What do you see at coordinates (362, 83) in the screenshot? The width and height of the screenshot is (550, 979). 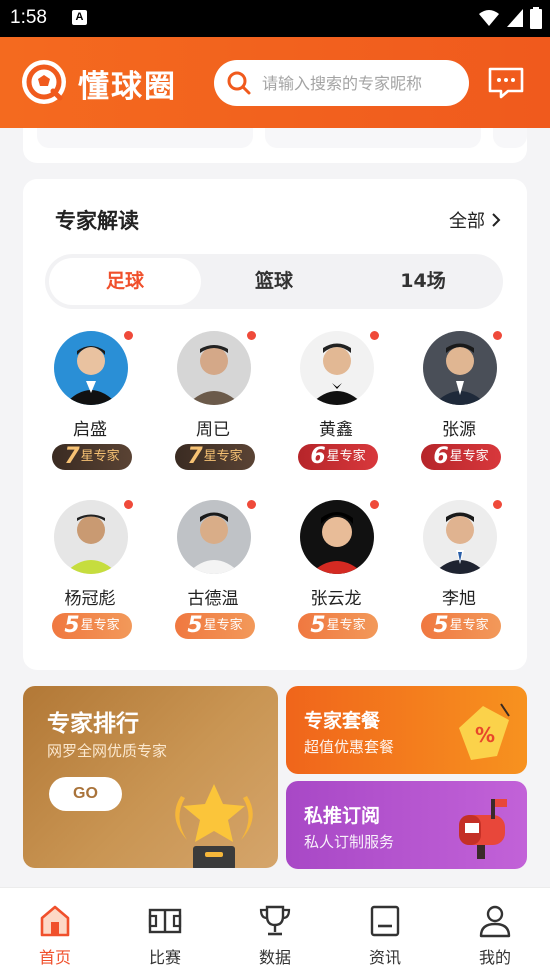 I see `search-input` at bounding box center [362, 83].